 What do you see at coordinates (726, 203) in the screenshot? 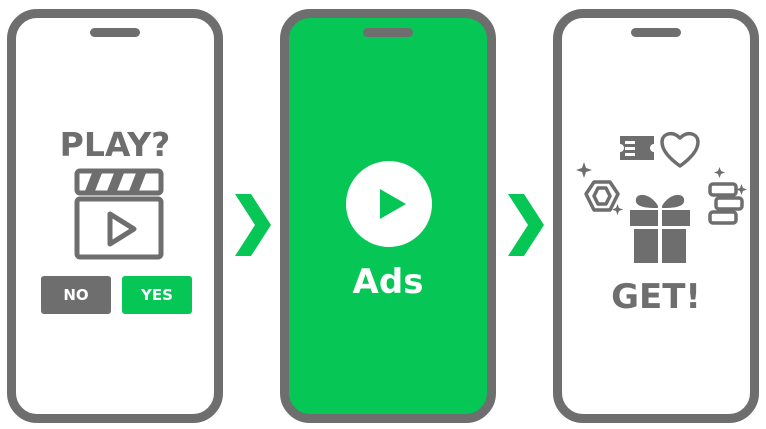
I see `stacked-coins-icon` at bounding box center [726, 203].